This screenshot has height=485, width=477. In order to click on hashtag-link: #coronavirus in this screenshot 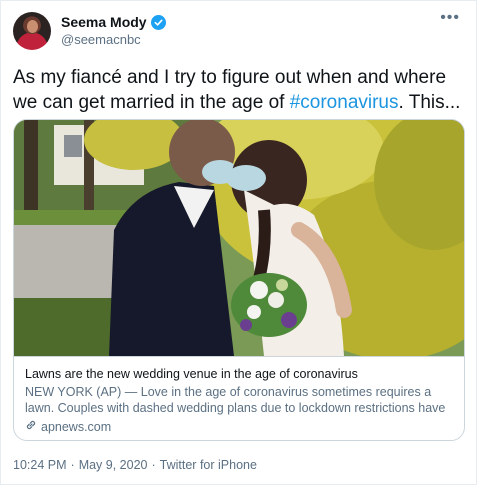, I will do `click(344, 102)`.